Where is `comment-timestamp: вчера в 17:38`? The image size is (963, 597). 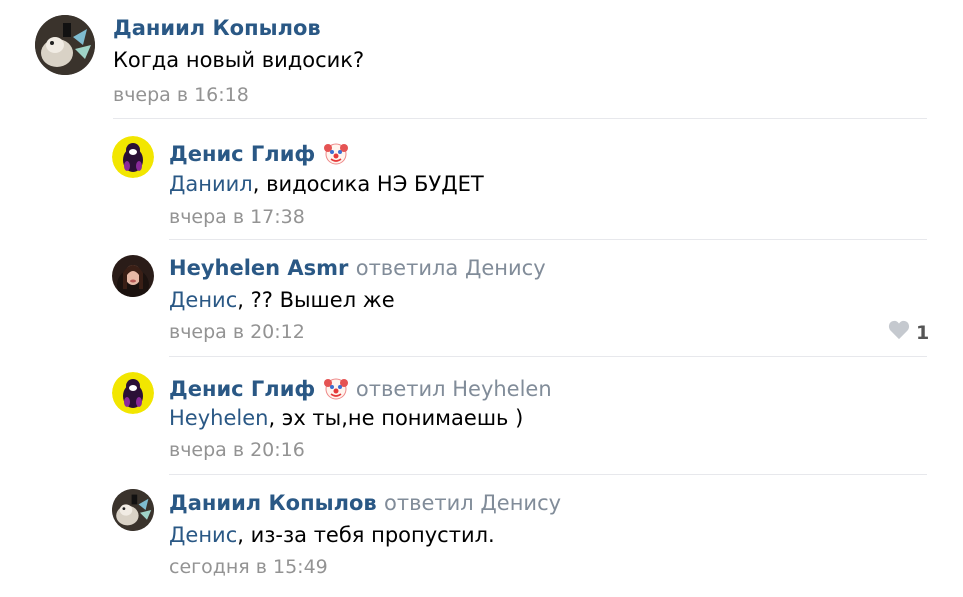 comment-timestamp: вчера в 17:38 is located at coordinates (237, 217).